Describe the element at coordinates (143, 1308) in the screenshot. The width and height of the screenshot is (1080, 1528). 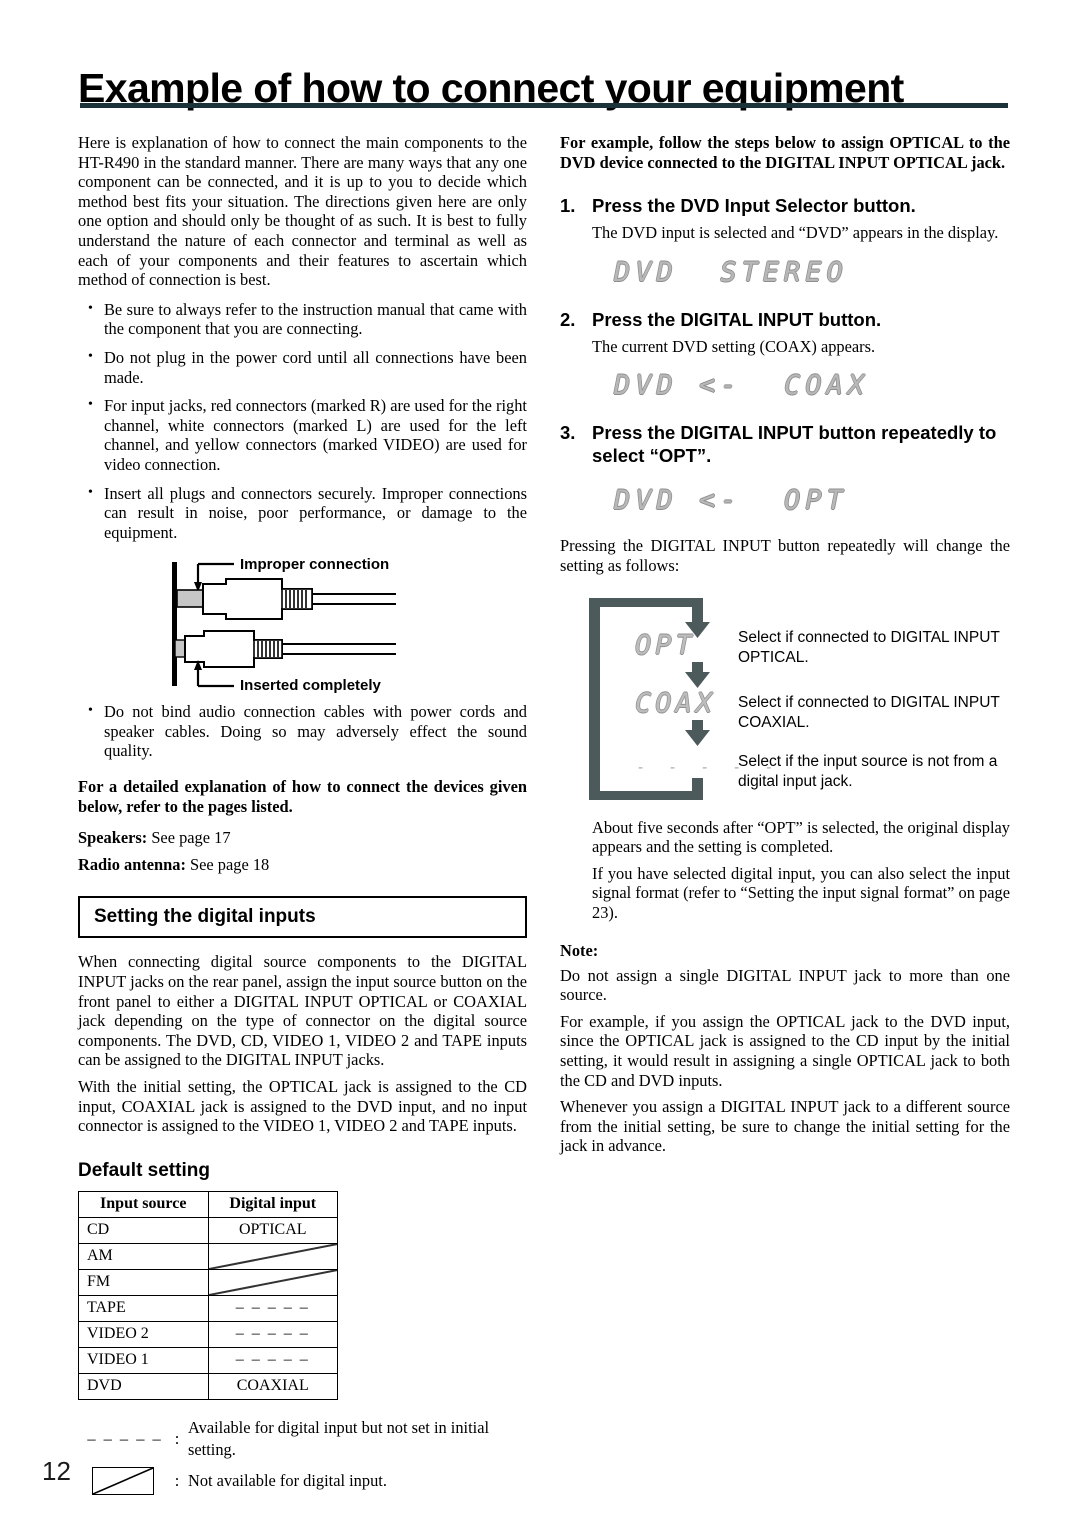
I see `cell-input-source: TAPE` at that location.